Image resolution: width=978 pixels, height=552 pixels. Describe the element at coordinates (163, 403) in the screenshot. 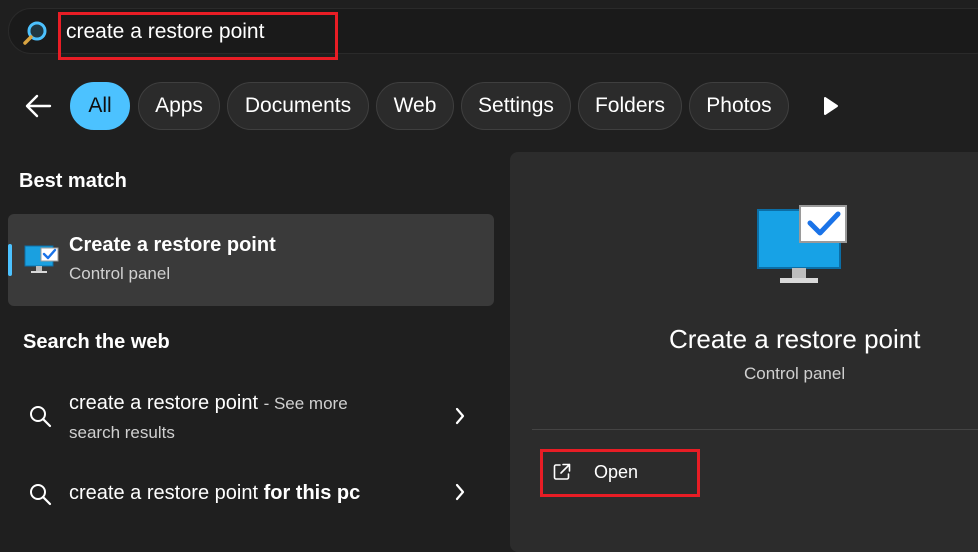

I see `web-result-1-query: create a restore point` at that location.